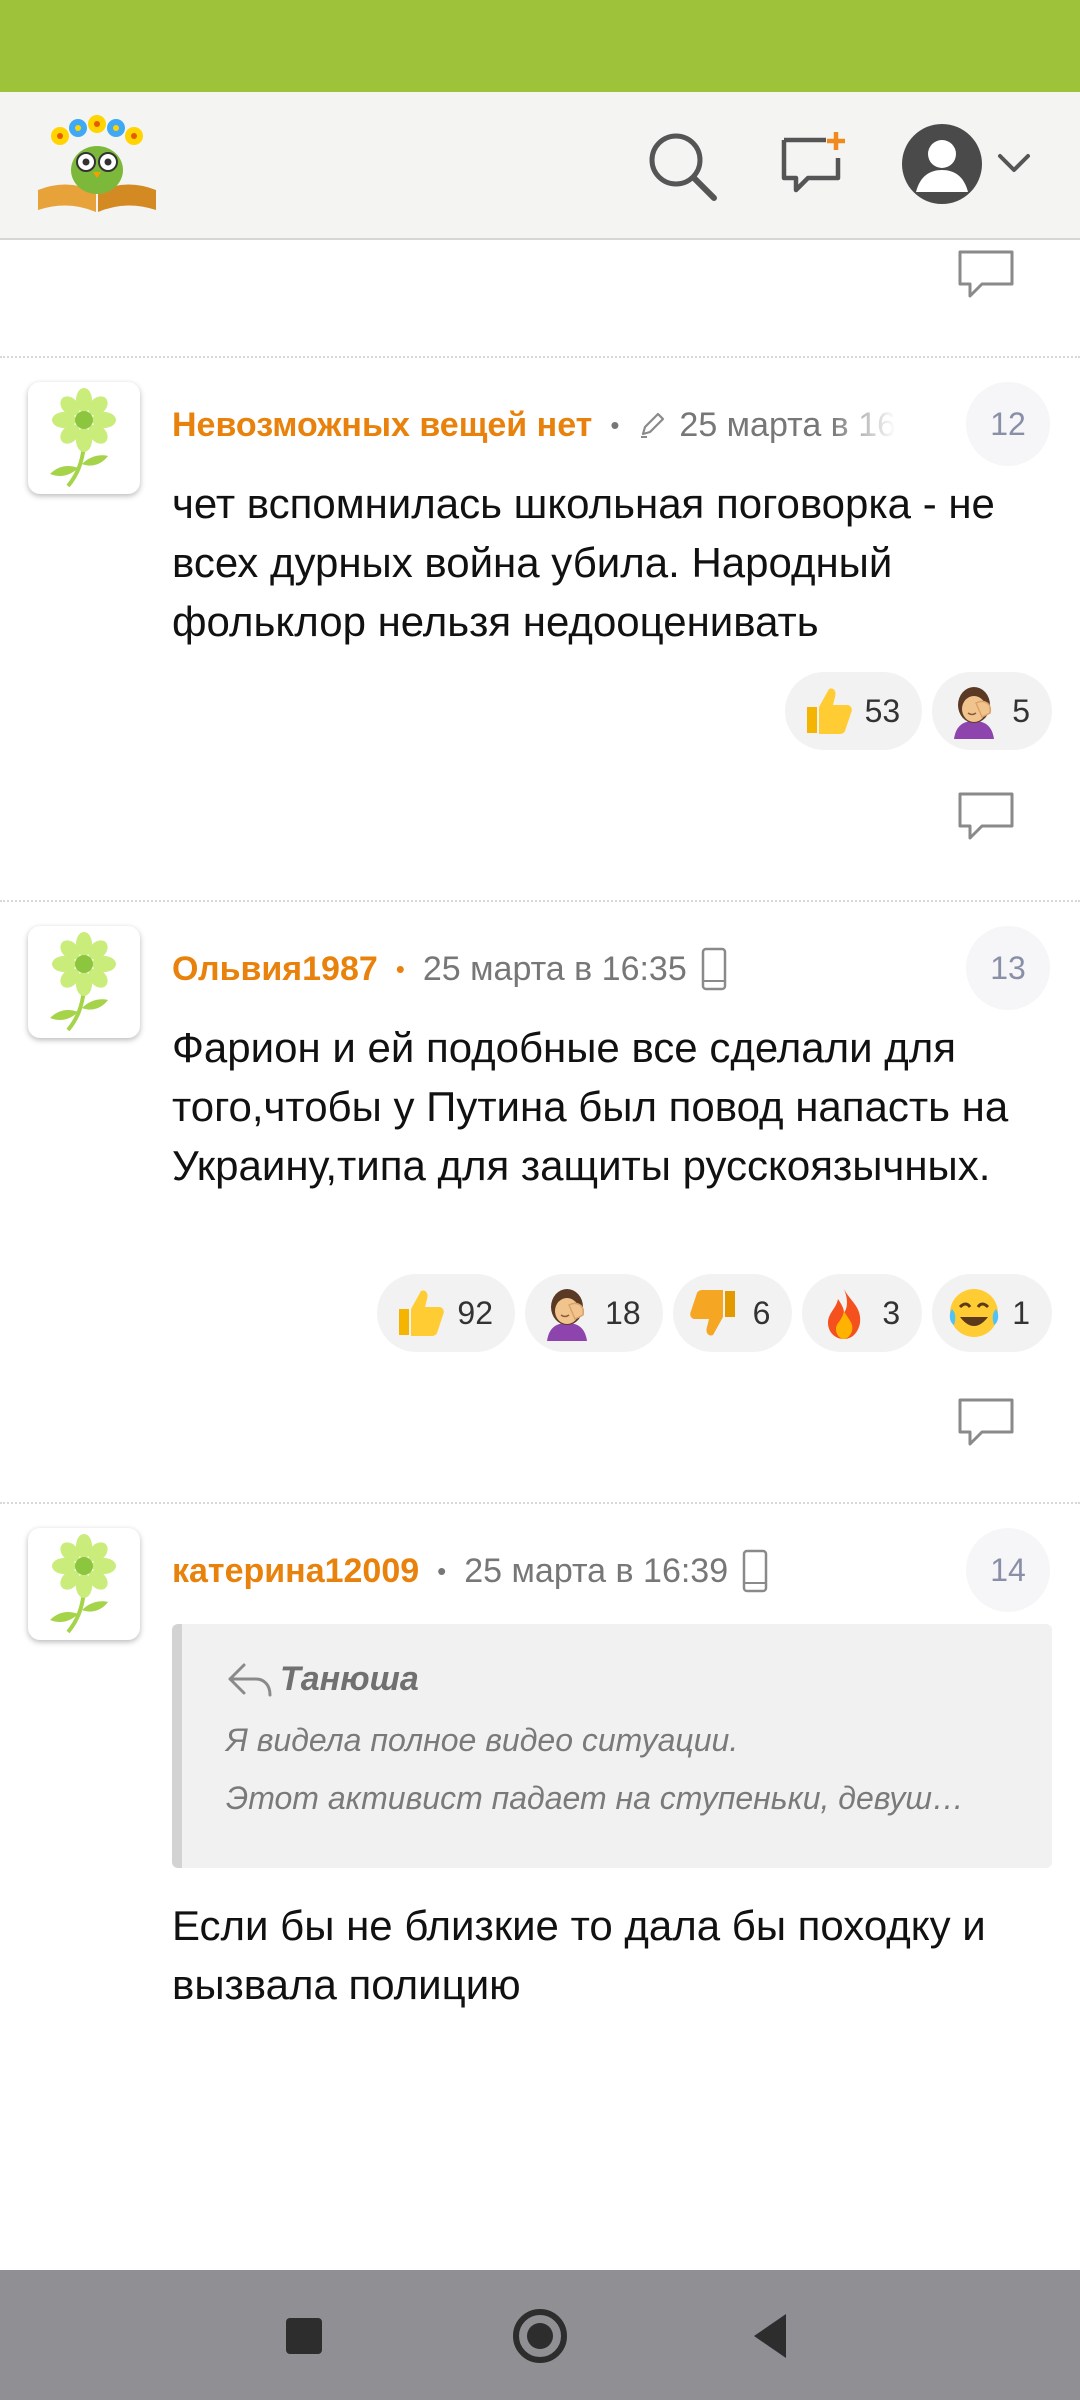 The image size is (1080, 2400). I want to click on chevron-down-icon, so click(1014, 163).